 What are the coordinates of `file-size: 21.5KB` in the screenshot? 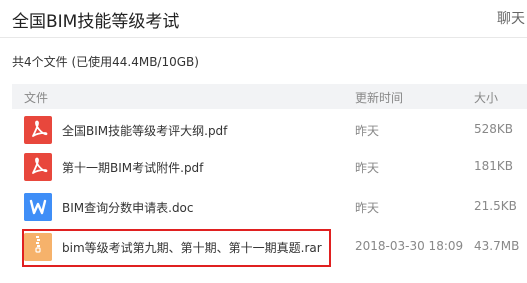 It's located at (495, 206).